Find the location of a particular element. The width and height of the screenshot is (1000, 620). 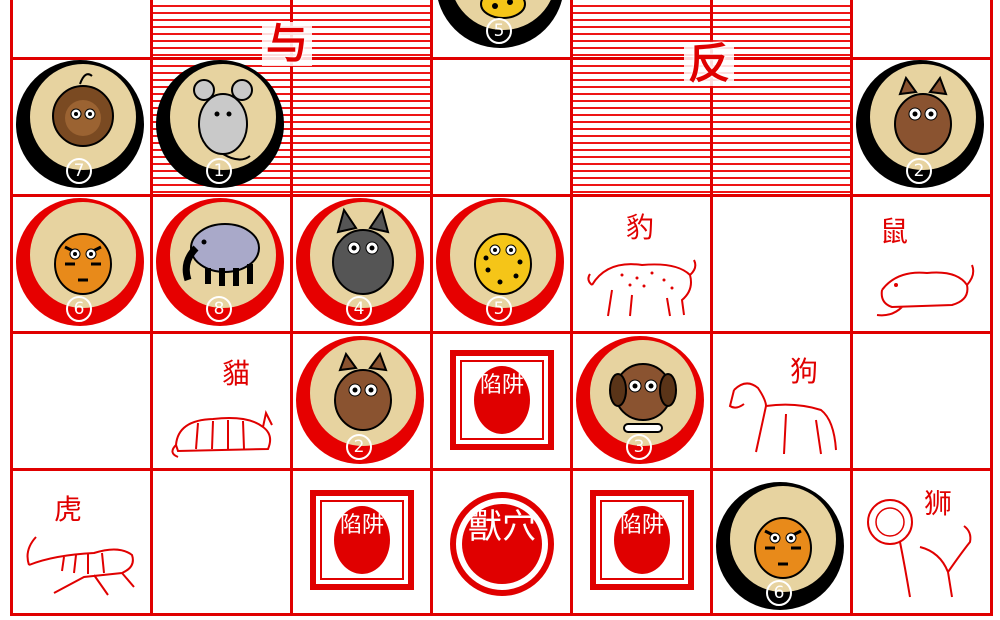

water-label-left: 与 is located at coordinates (287, 44).